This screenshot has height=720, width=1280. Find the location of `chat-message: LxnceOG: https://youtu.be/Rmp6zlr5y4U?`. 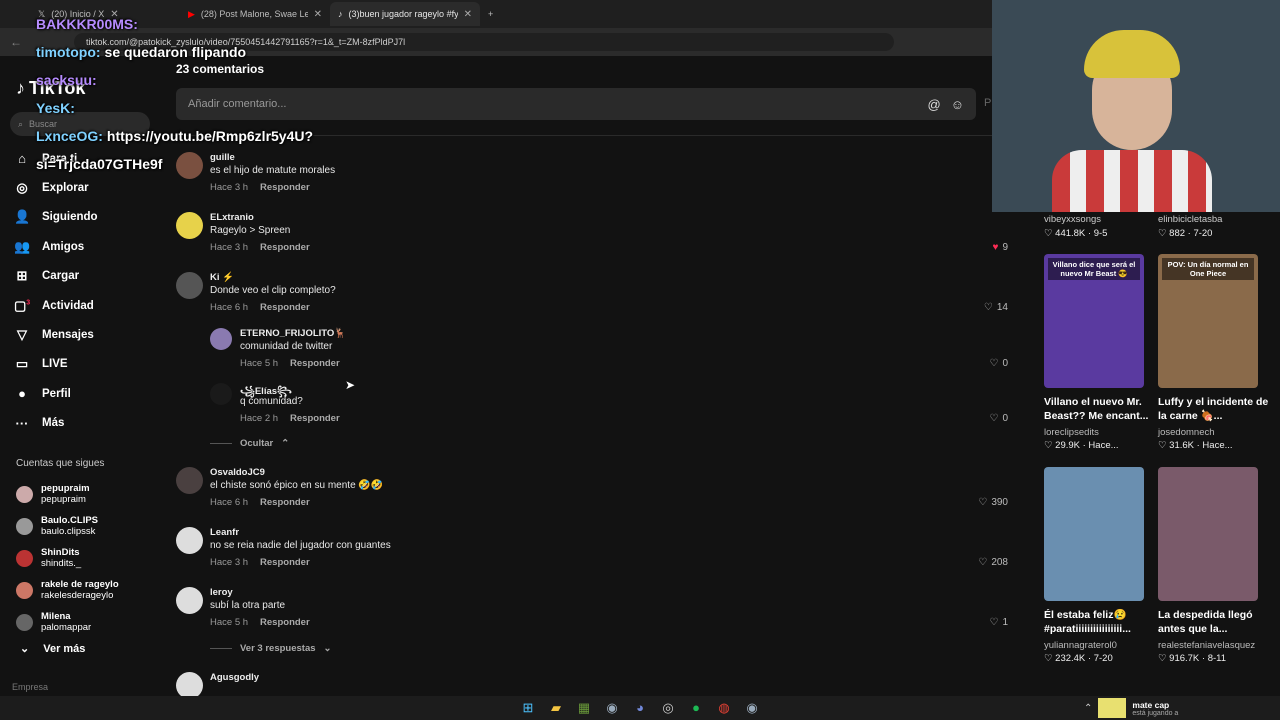

chat-message: LxnceOG: https://youtu.be/Rmp6zlr5y4U? is located at coordinates (175, 136).